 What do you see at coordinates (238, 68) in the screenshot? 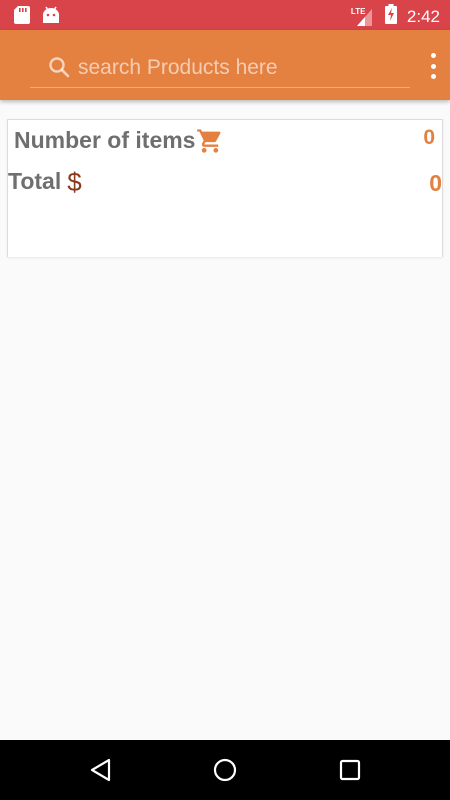
I see `search-input` at bounding box center [238, 68].